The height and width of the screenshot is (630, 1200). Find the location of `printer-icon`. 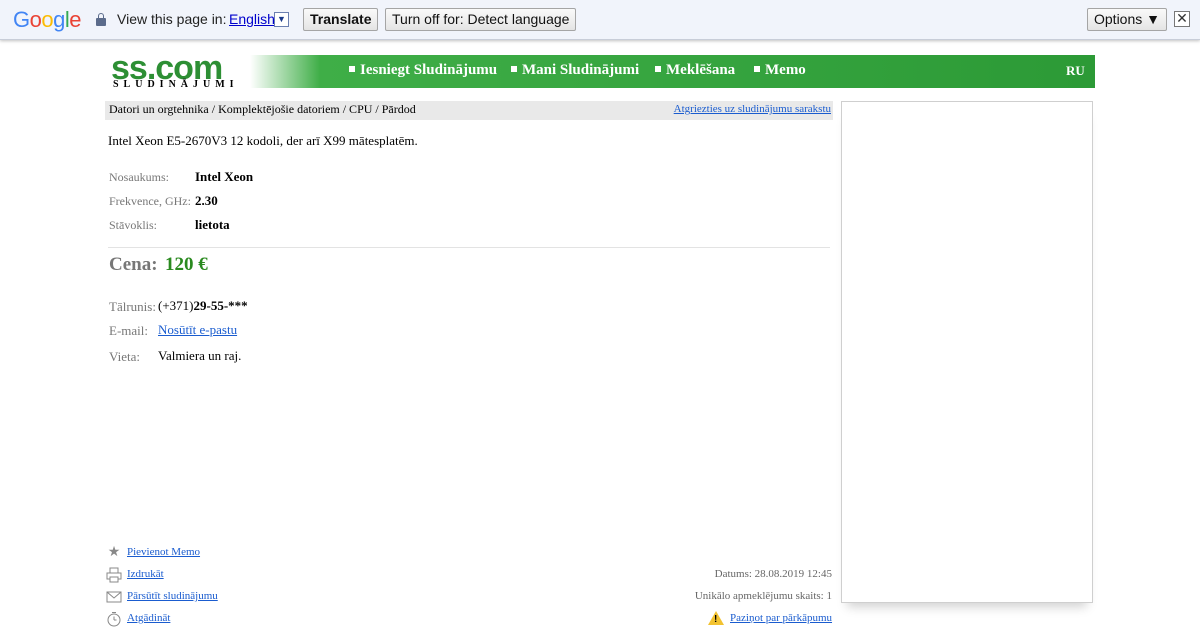

printer-icon is located at coordinates (114, 575).